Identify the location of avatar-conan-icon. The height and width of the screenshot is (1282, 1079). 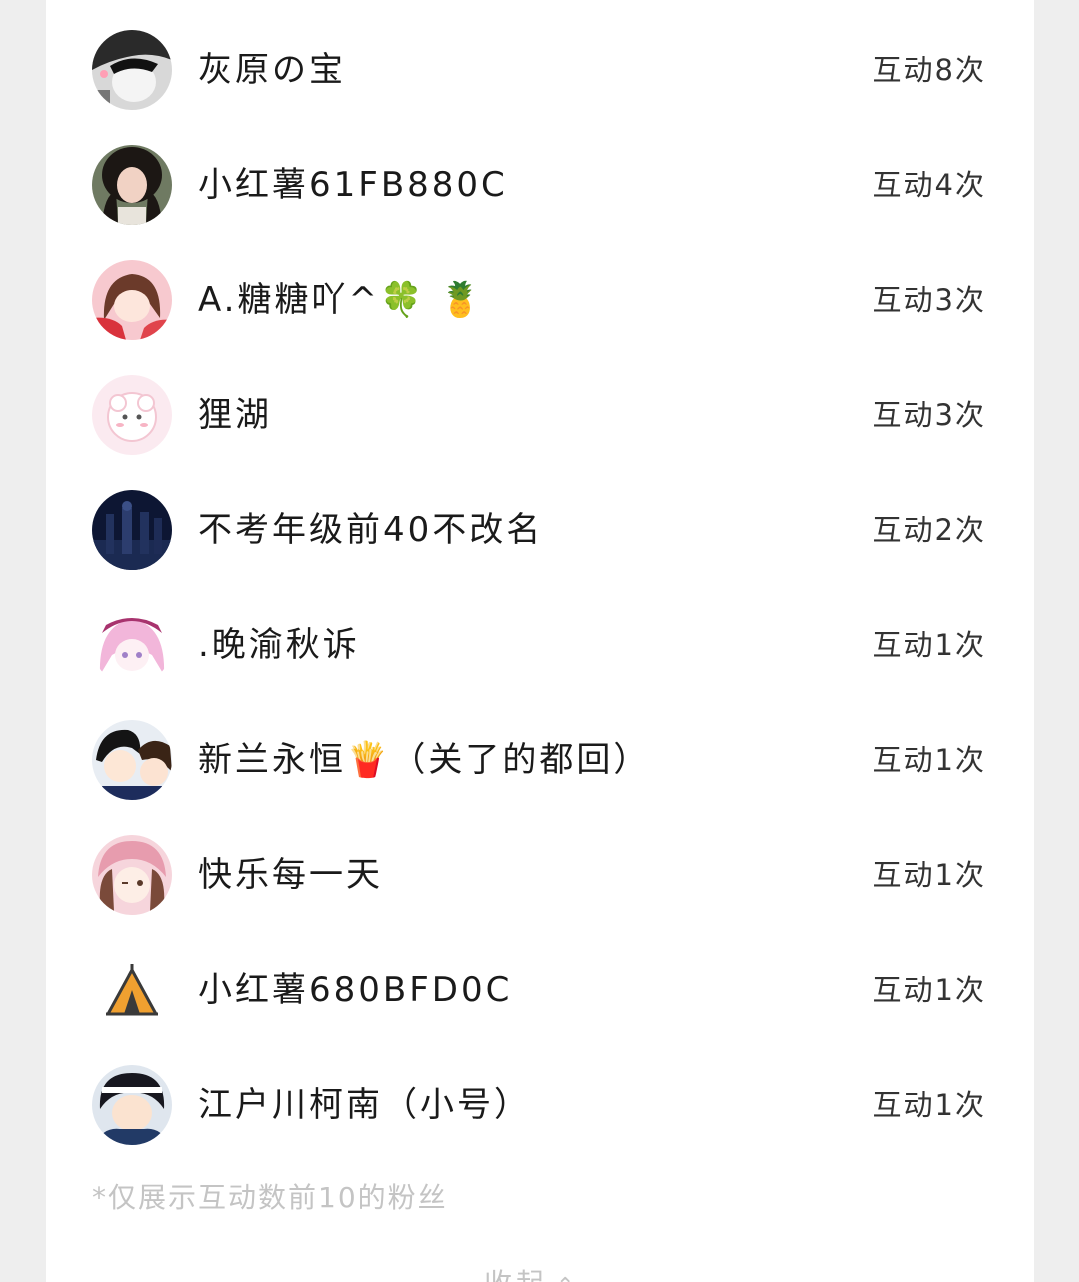
(132, 1105).